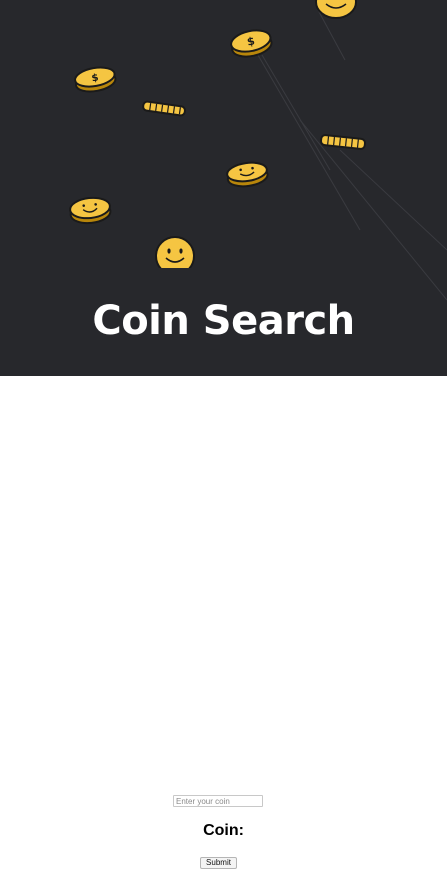 The image size is (447, 869). What do you see at coordinates (218, 801) in the screenshot?
I see `coin-search-input` at bounding box center [218, 801].